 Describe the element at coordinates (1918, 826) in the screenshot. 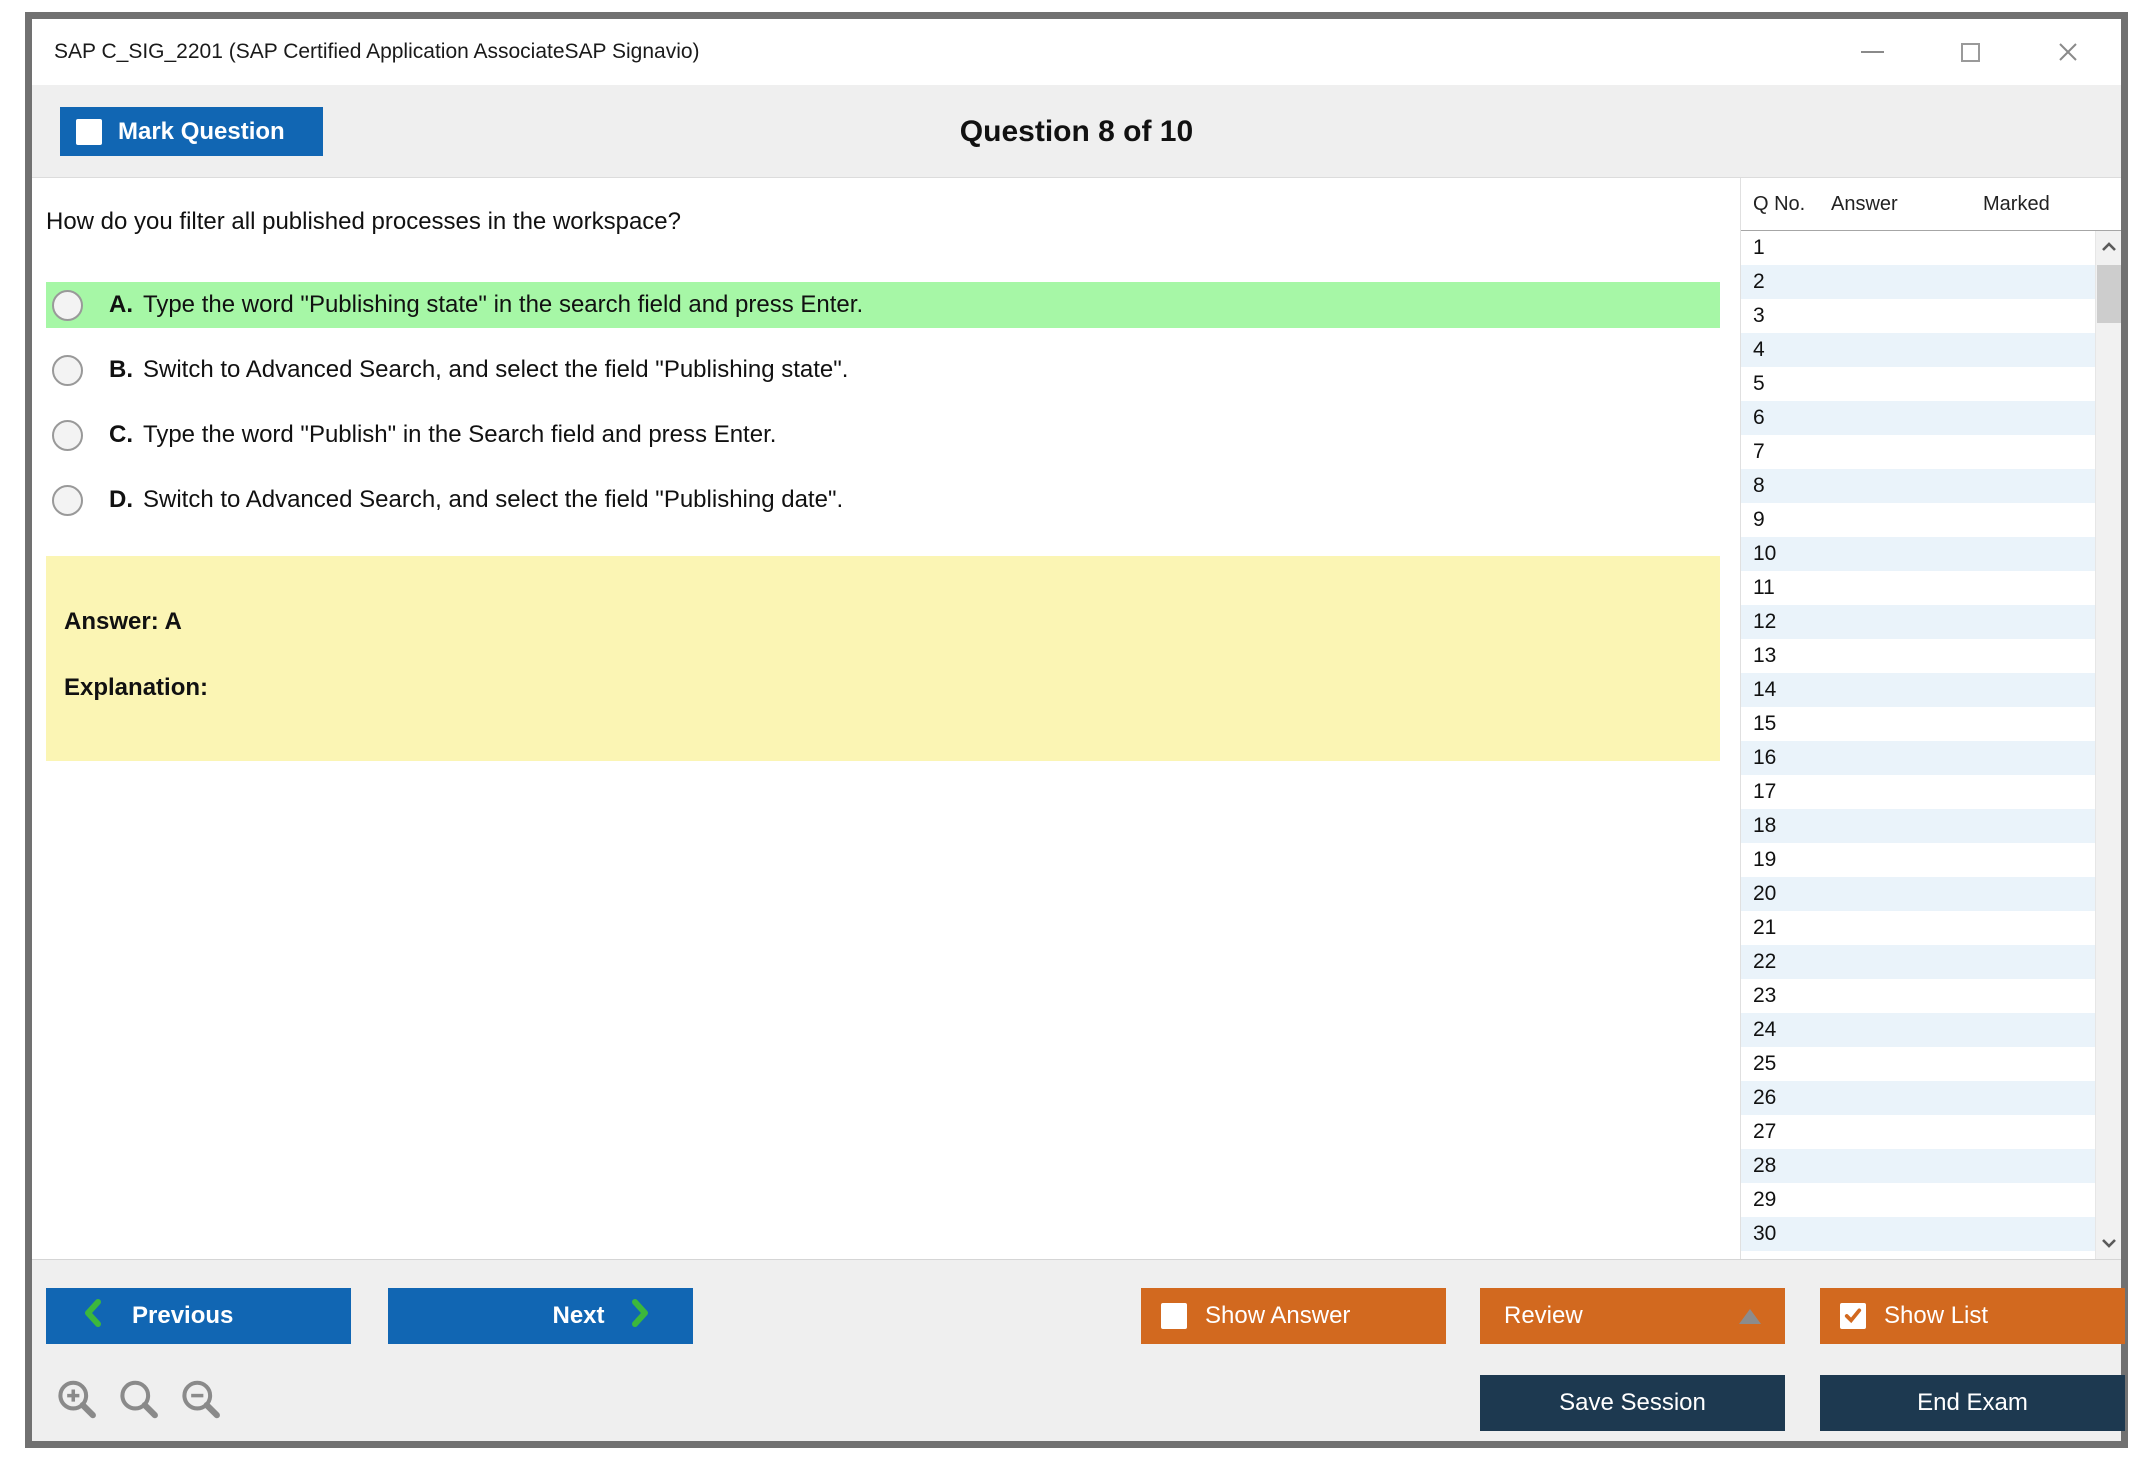

I see `question-list-row: 18` at that location.